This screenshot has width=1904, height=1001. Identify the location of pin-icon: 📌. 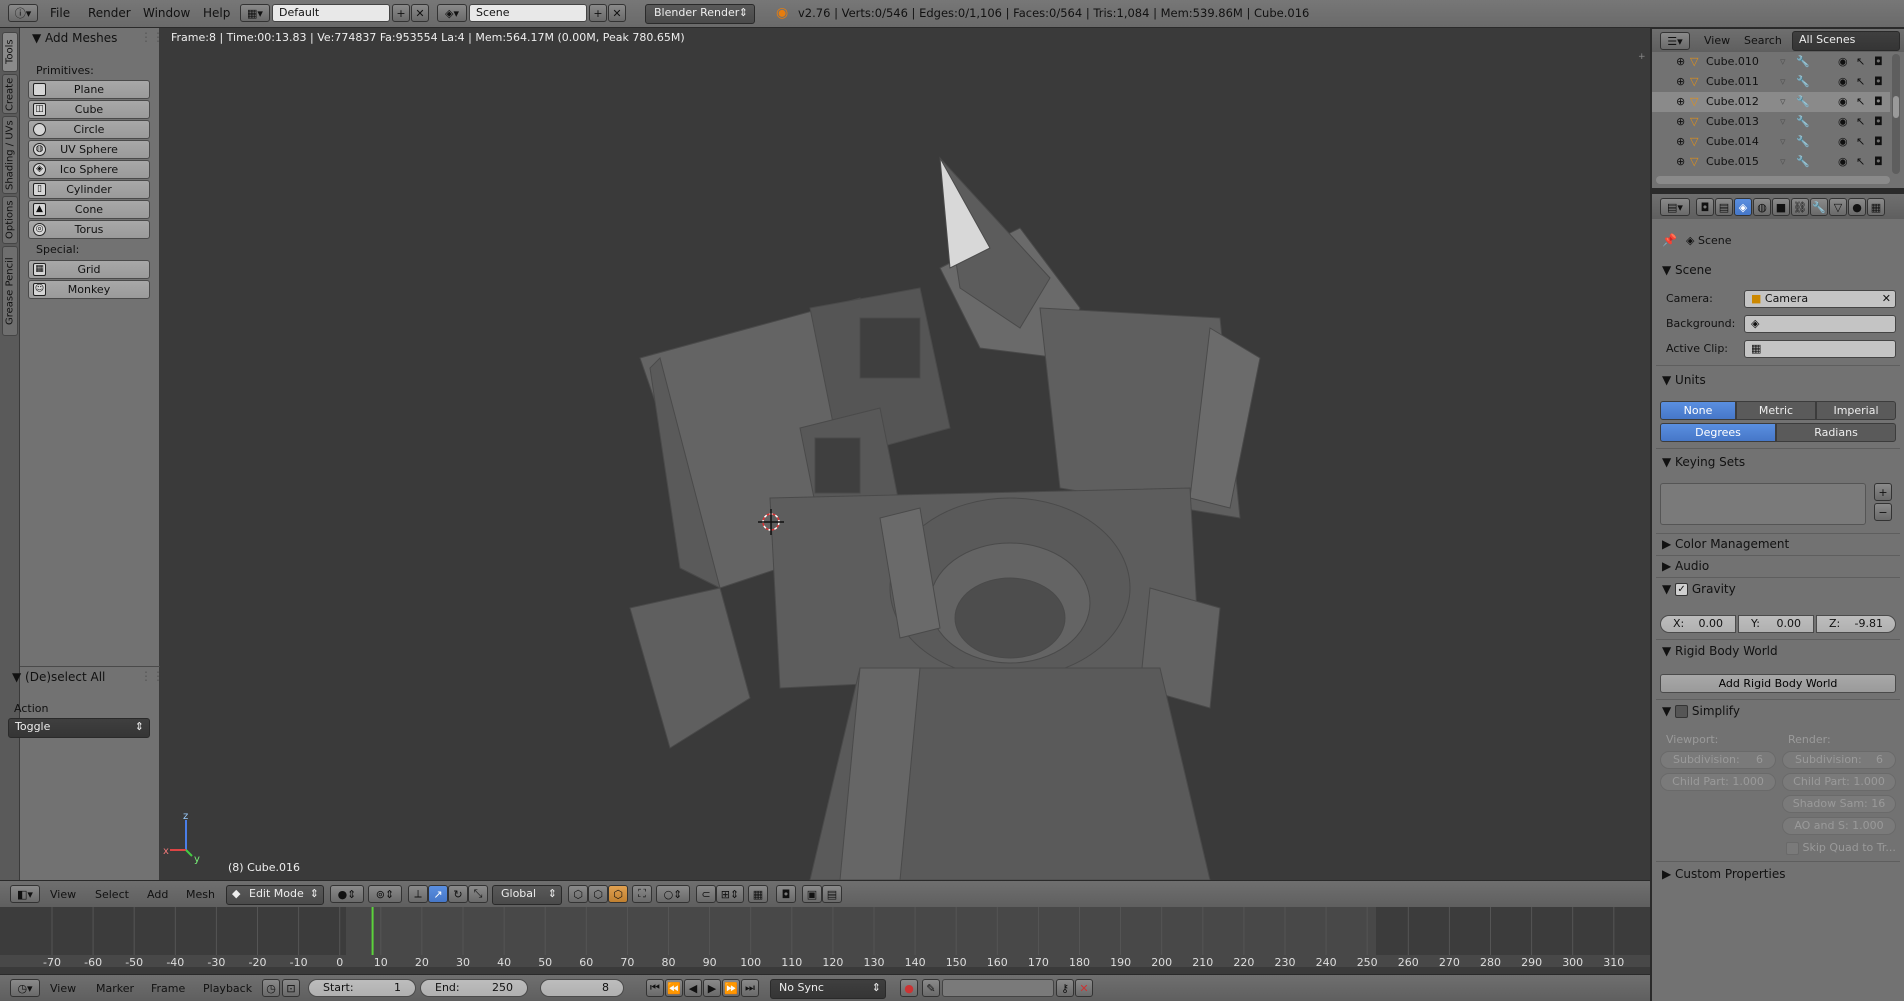
(1669, 240).